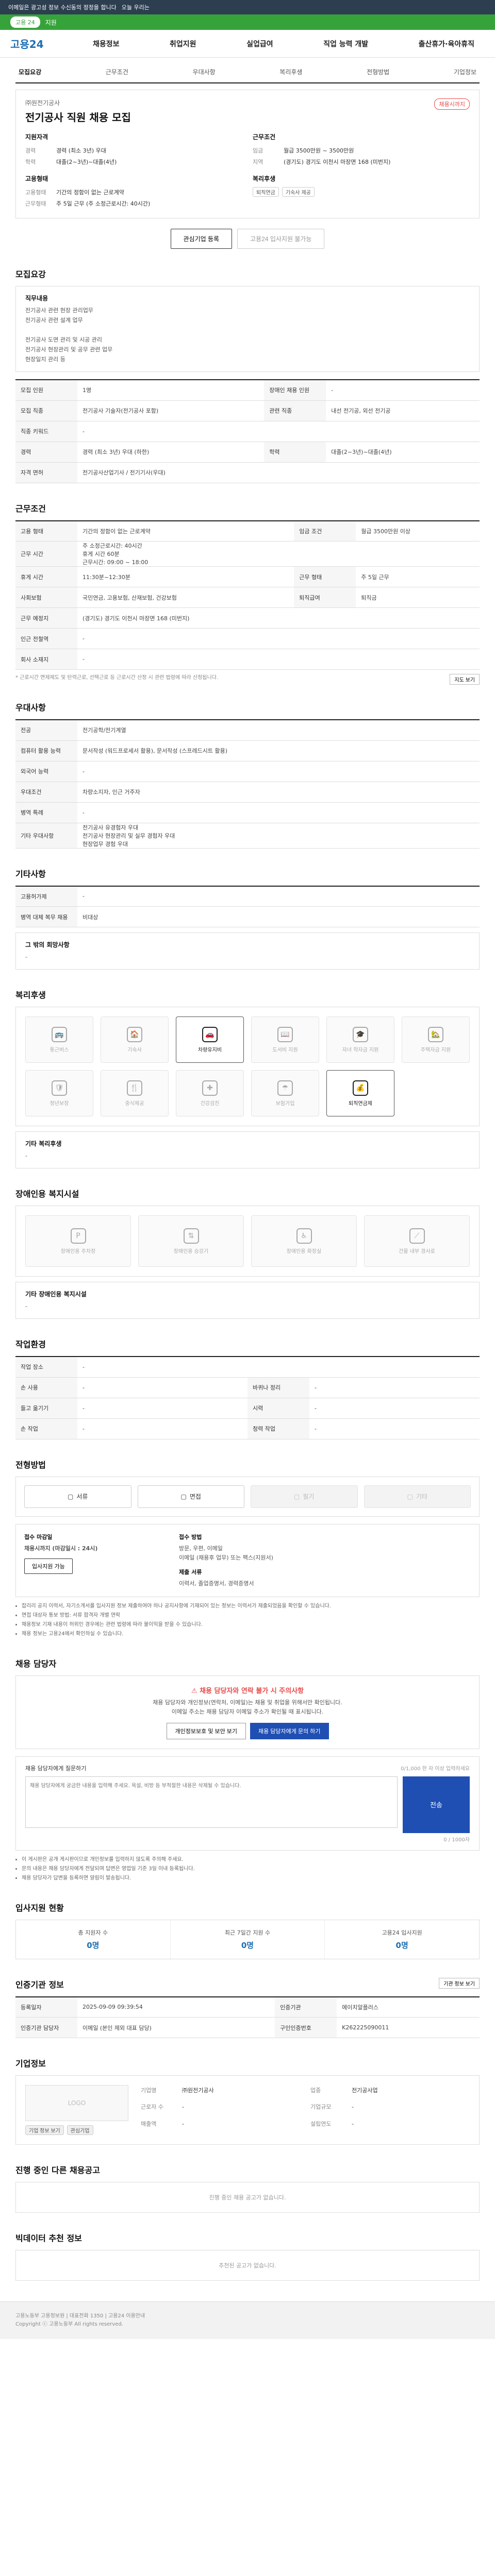  I want to click on pref-row: 우대조건 차량소지자, 인근 거주자, so click(247, 792).